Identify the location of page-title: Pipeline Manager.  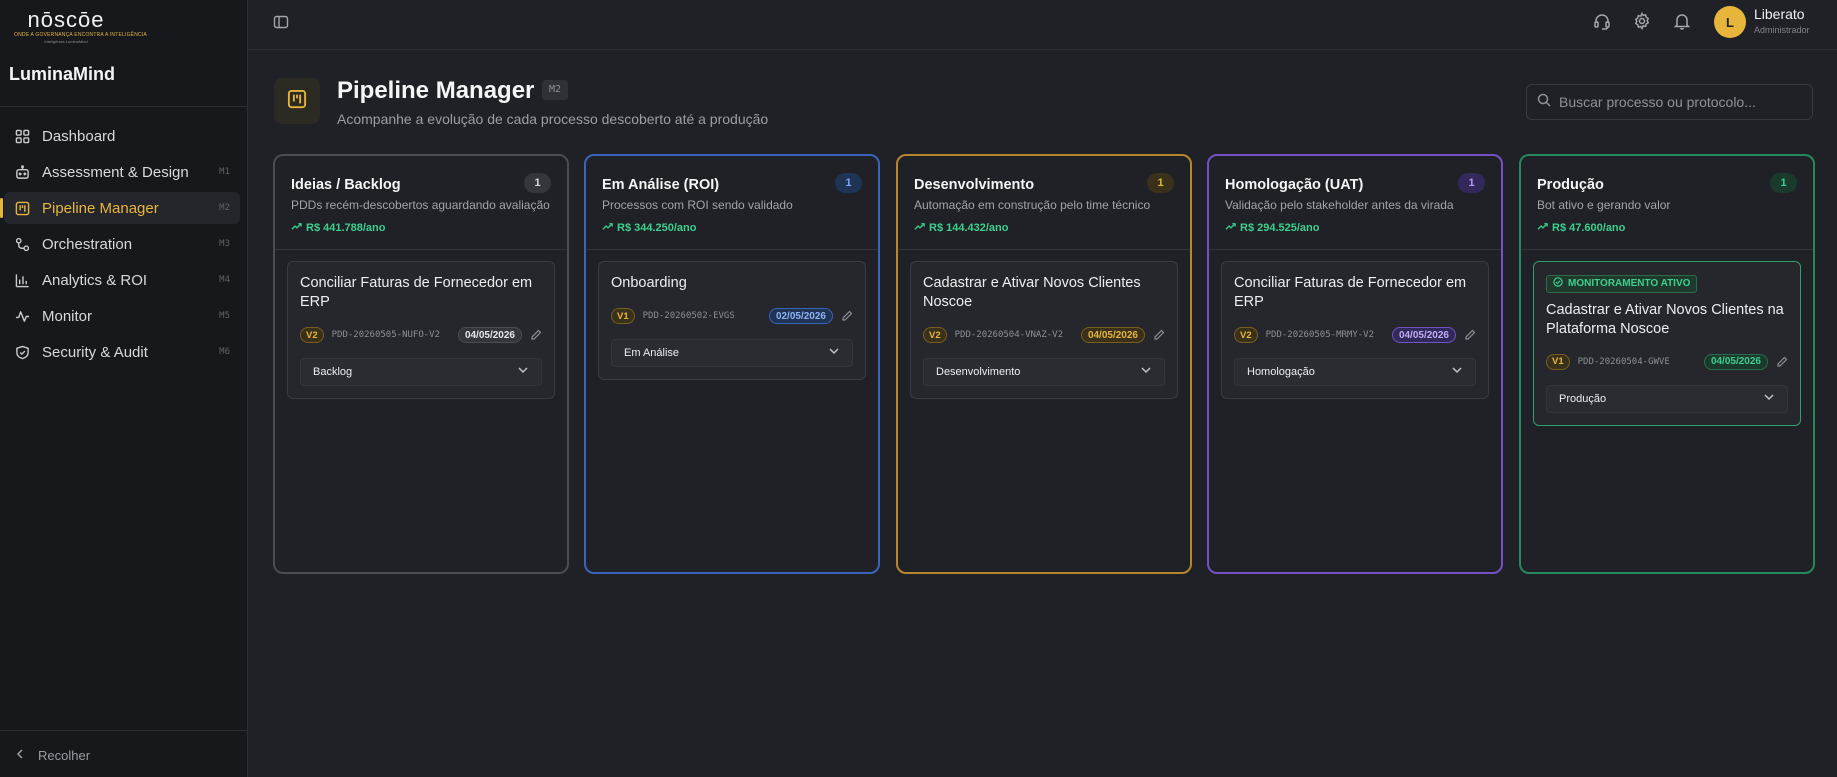
(436, 90).